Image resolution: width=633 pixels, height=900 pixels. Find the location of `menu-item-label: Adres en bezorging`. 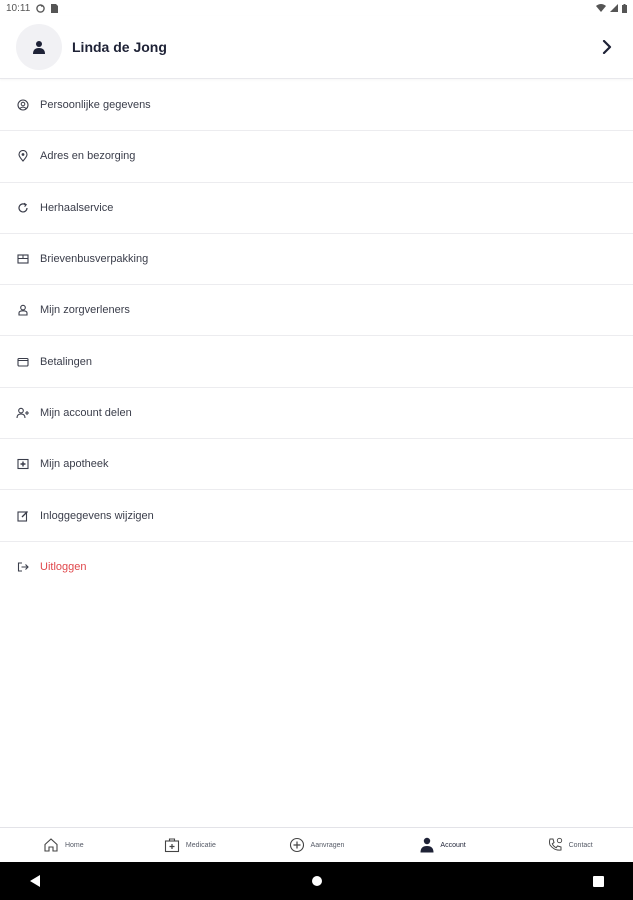

menu-item-label: Adres en bezorging is located at coordinates (88, 156).